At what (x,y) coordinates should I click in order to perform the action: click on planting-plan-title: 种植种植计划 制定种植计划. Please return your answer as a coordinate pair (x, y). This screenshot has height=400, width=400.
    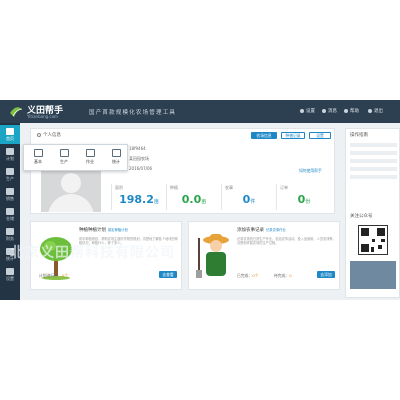
    Looking at the image, I should click on (103, 230).